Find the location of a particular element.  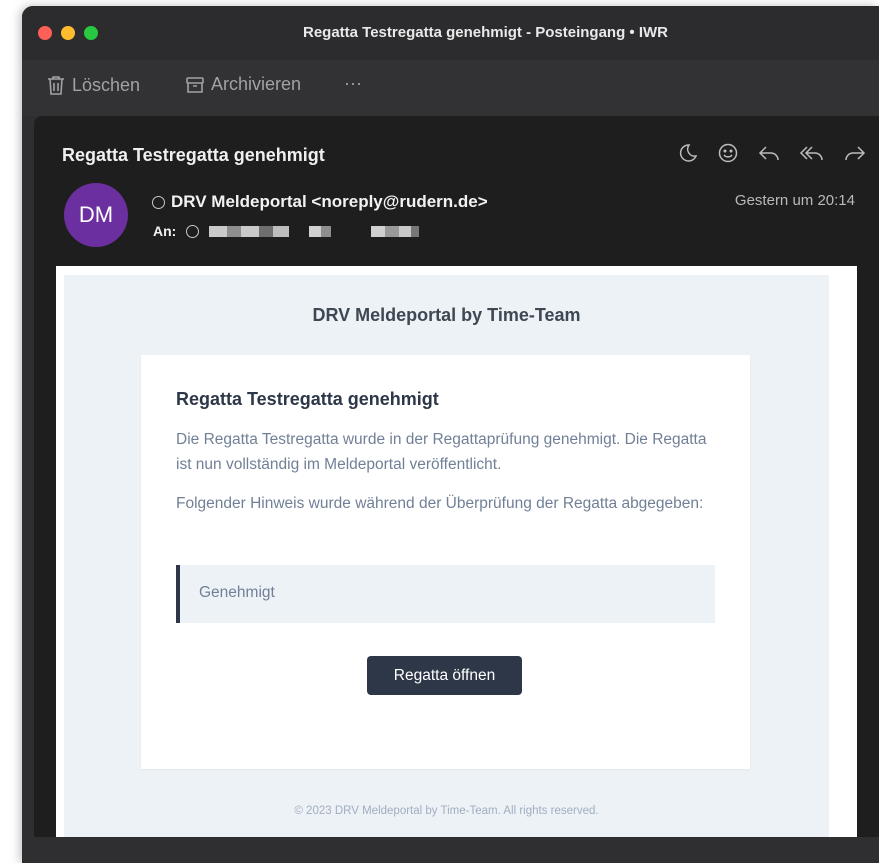

to-label: An: is located at coordinates (165, 231).